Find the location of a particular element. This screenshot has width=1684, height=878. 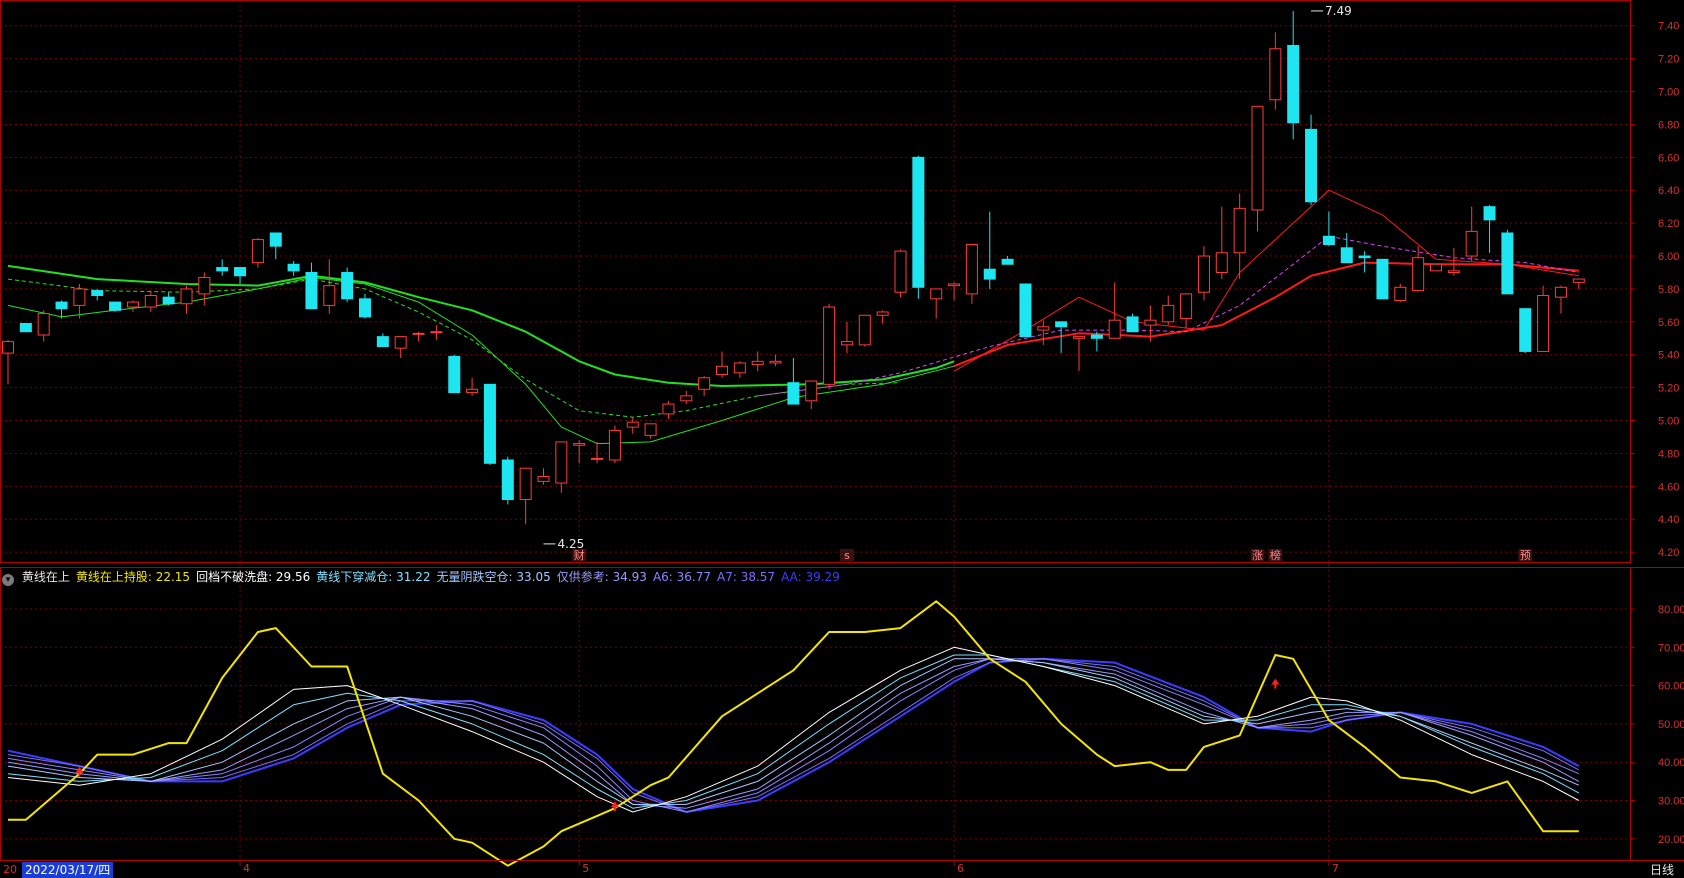

price-tick-label: 5.00 is located at coordinates (1668, 422).